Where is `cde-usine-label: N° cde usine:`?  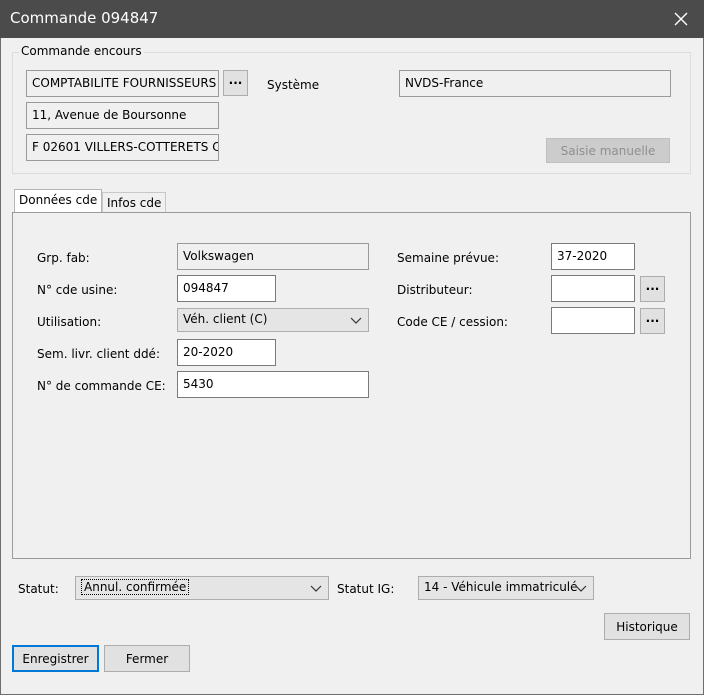 cde-usine-label: N° cde usine: is located at coordinates (77, 290).